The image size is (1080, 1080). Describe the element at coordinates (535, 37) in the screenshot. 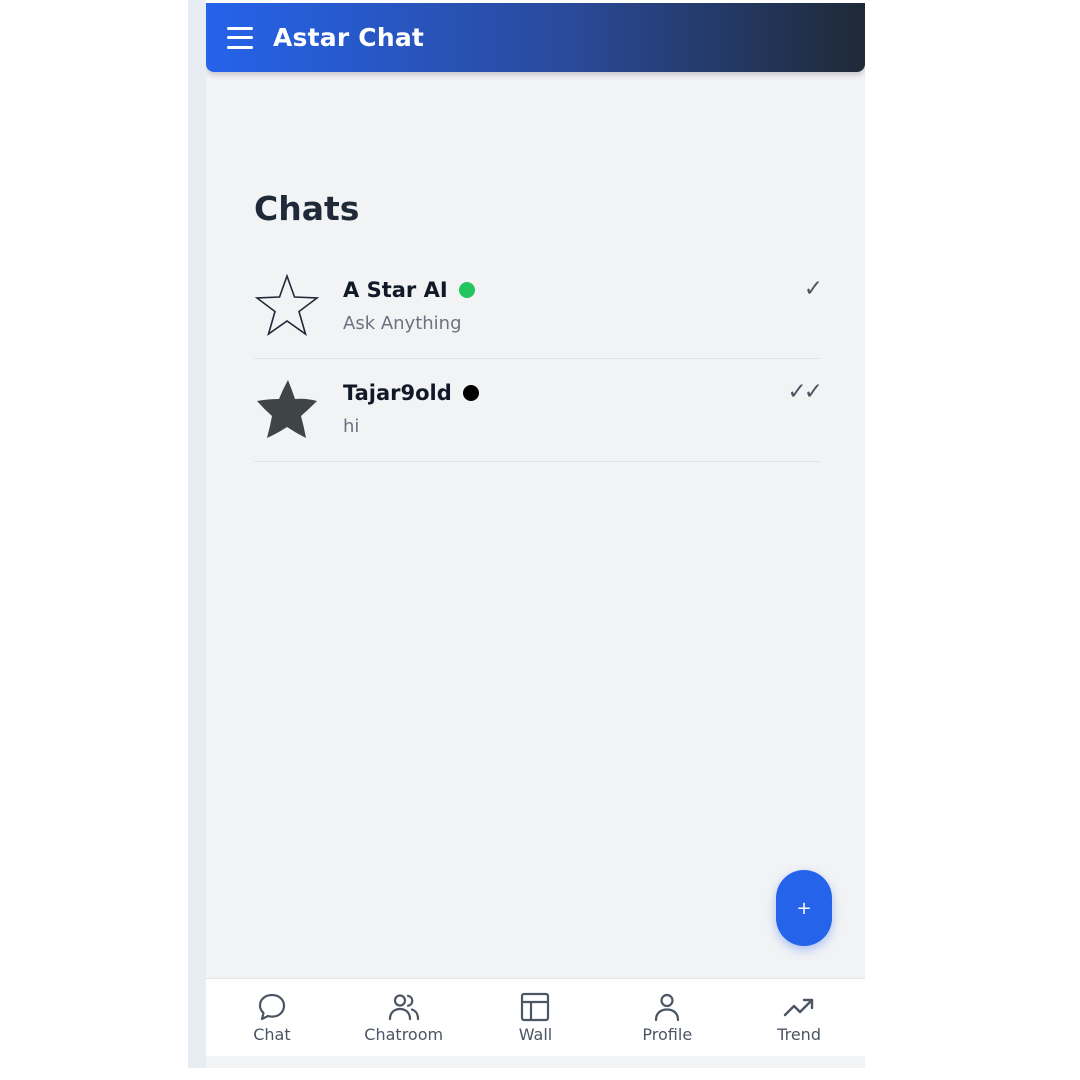

I see `app-bar: Astar Chat` at that location.